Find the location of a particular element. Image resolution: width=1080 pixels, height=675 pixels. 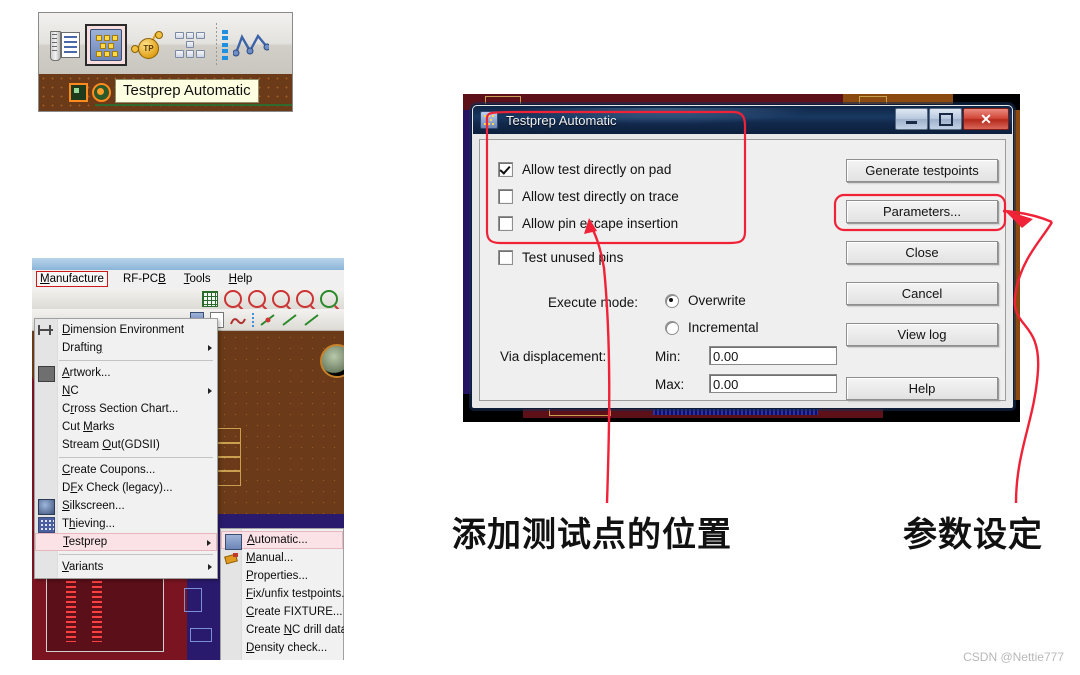

close-button: ✕ is located at coordinates (986, 119).